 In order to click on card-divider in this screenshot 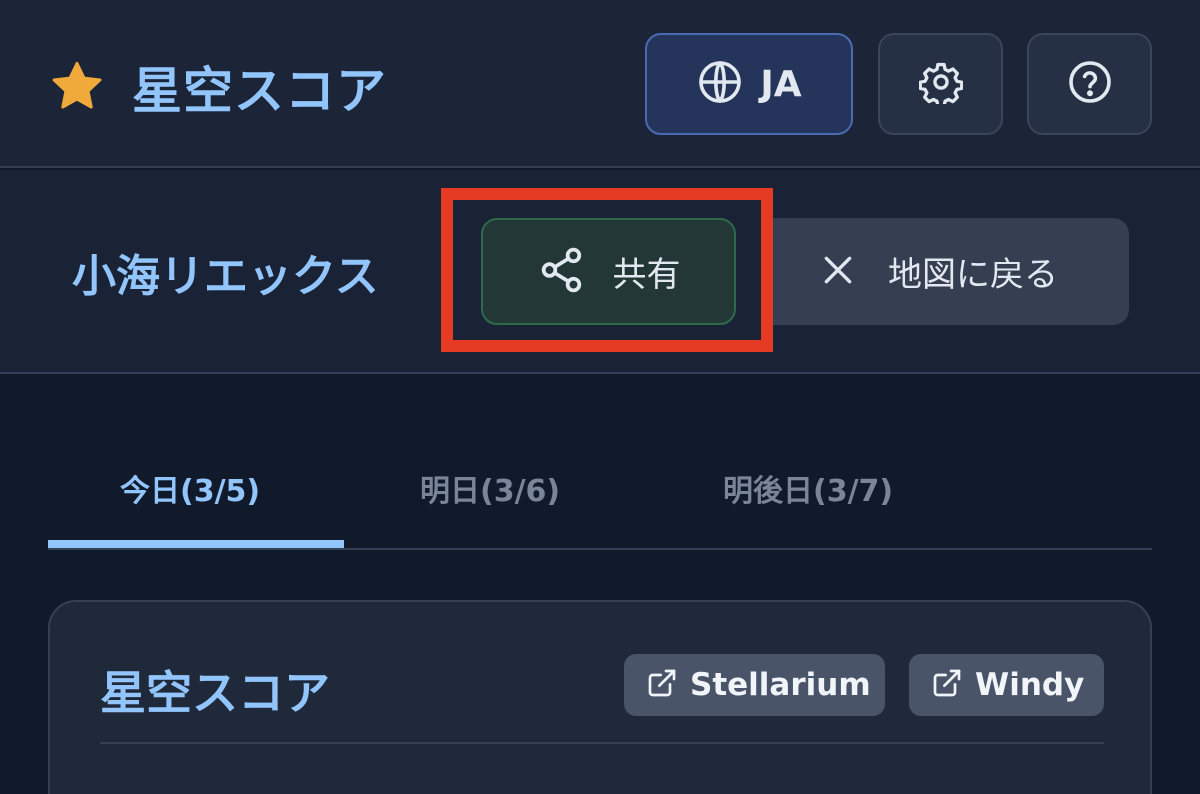, I will do `click(602, 743)`.